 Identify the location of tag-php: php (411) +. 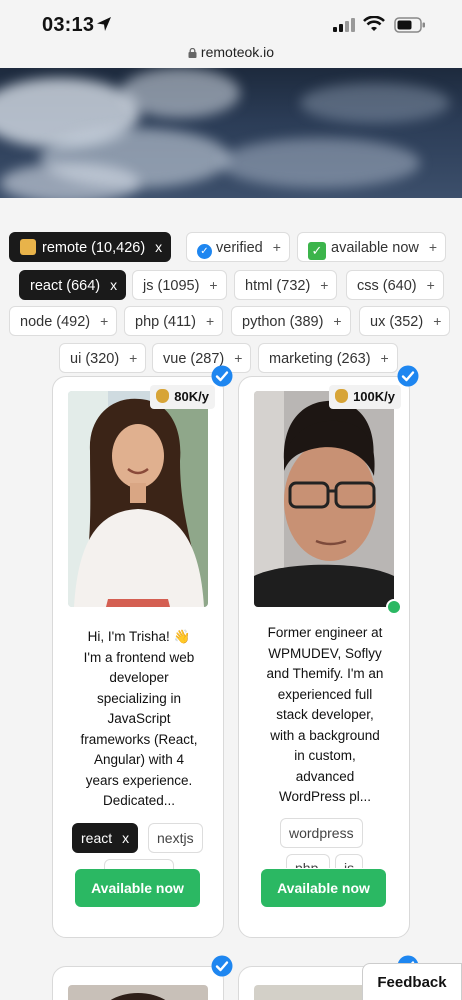
(174, 321).